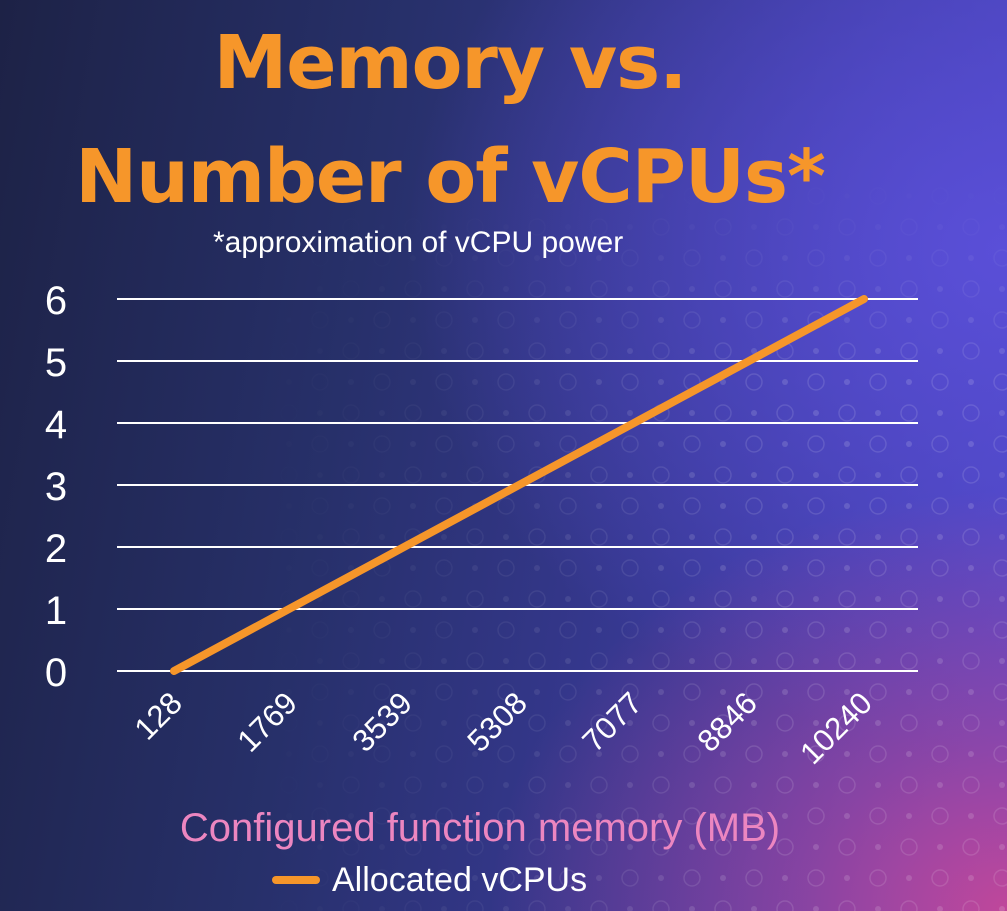  Describe the element at coordinates (56, 549) in the screenshot. I see `y-tick-label: 2` at that location.